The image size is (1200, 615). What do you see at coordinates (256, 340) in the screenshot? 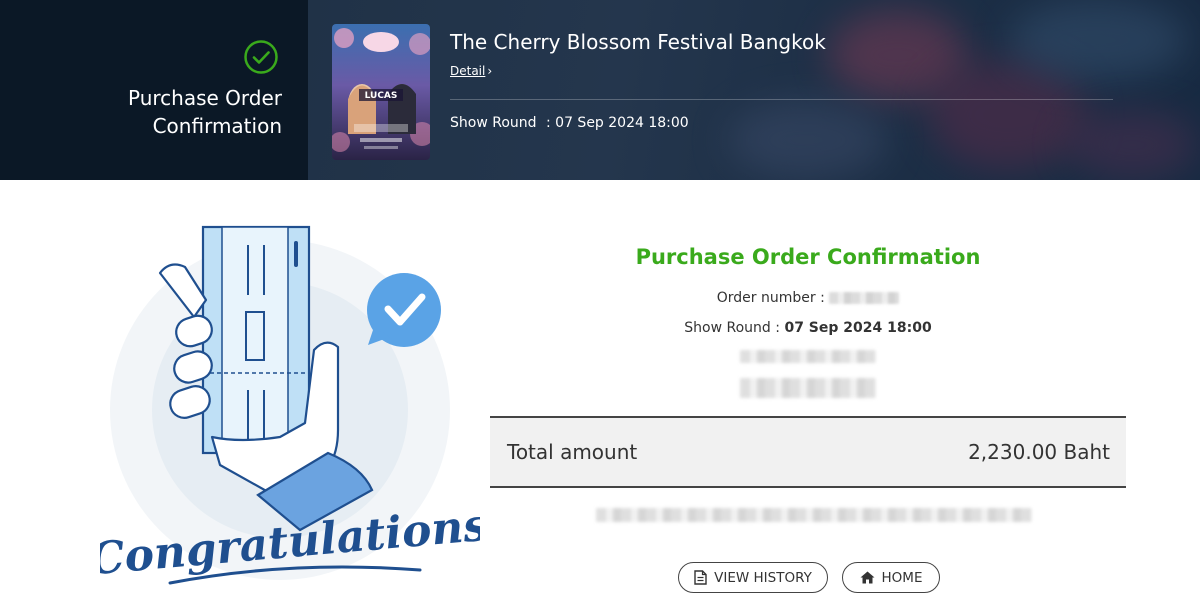
I see `ticket-illustration` at bounding box center [256, 340].